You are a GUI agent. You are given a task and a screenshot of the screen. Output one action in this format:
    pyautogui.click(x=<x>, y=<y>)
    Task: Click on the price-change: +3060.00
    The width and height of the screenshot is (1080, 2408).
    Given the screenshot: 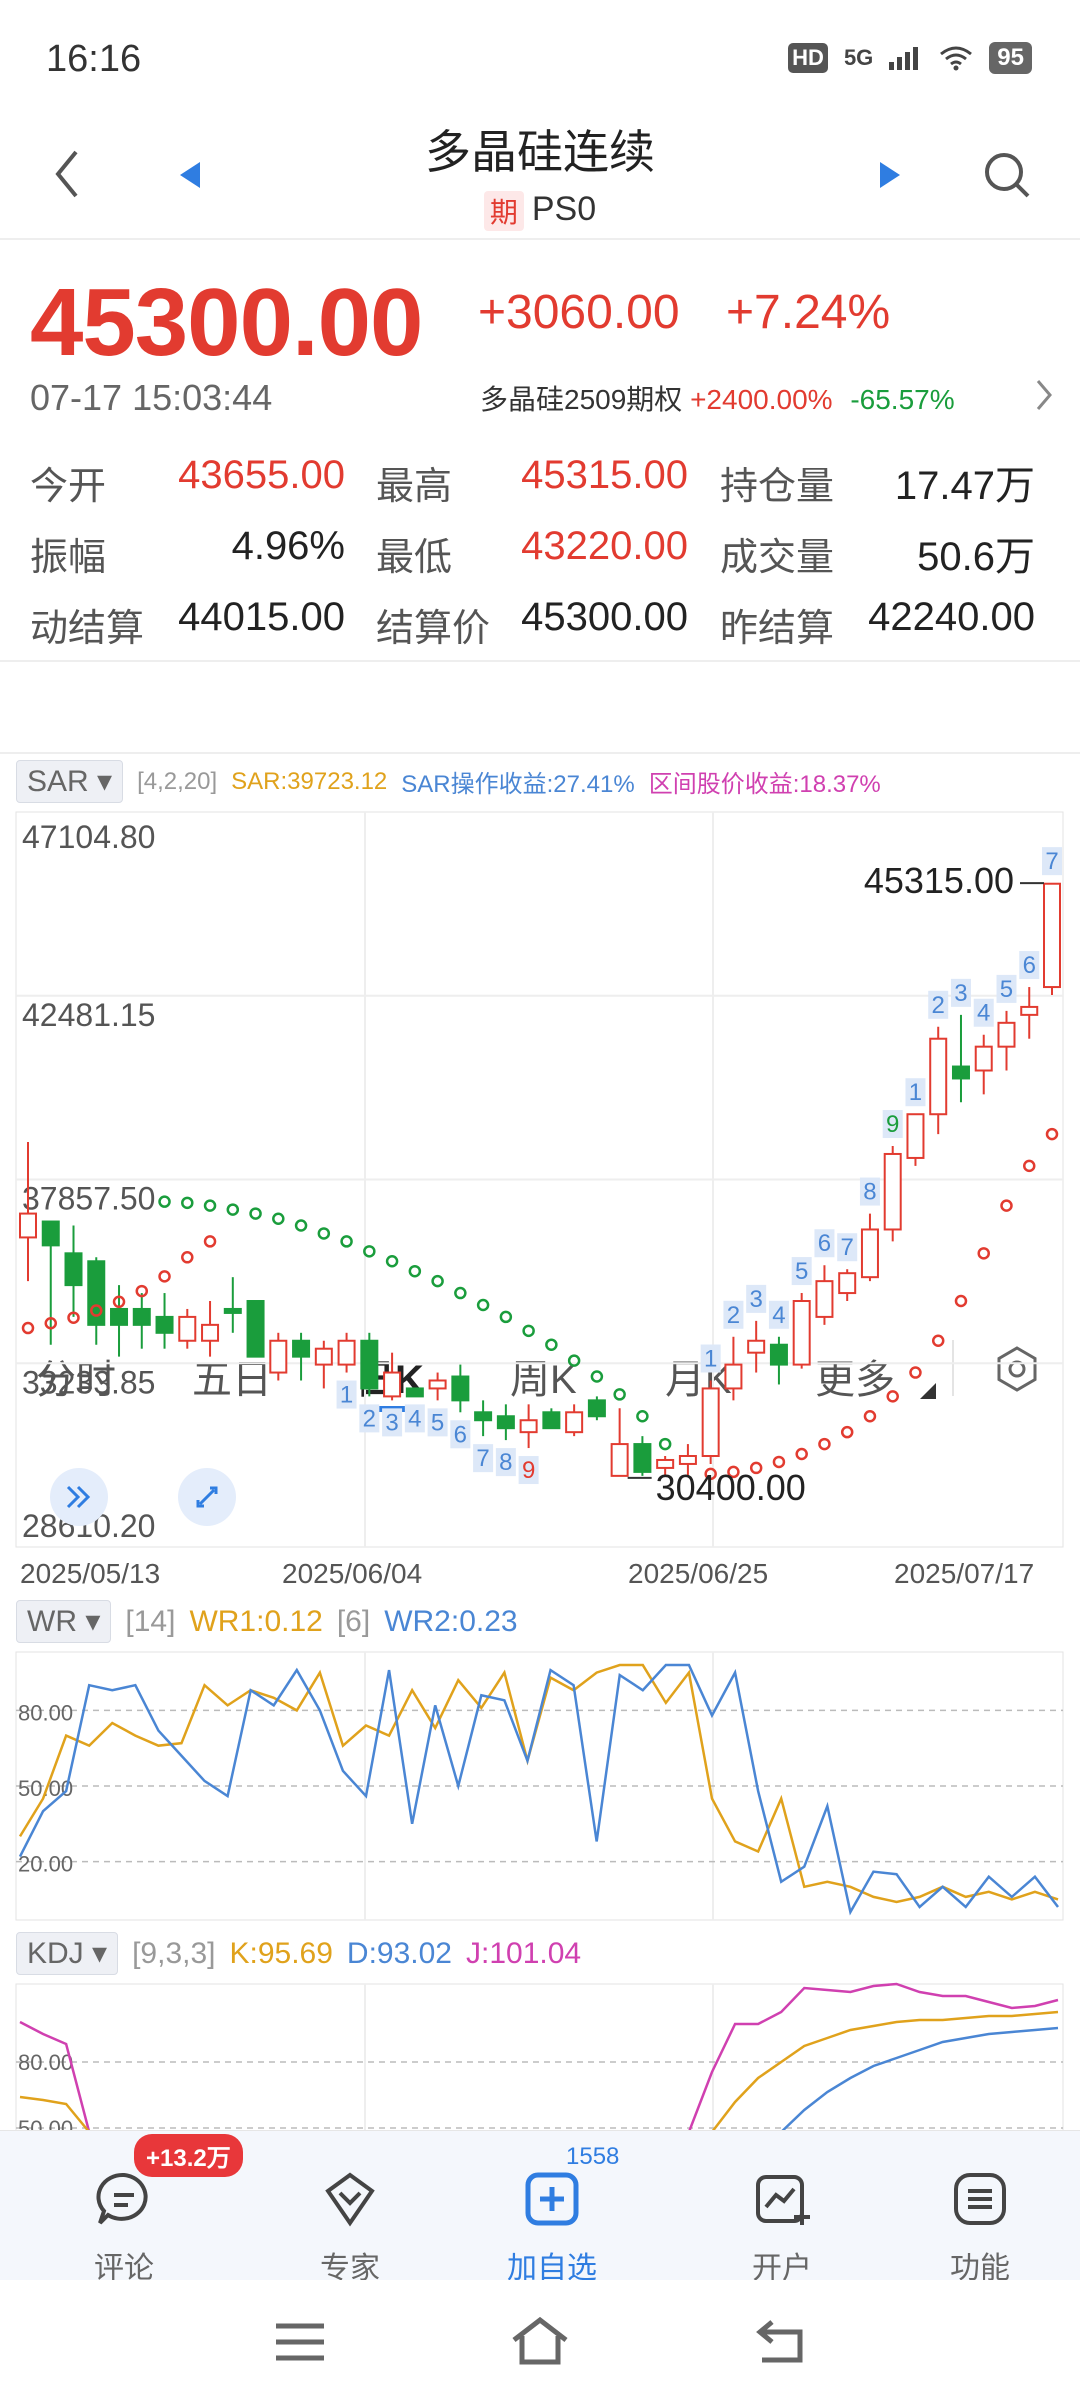 What is the action you would take?
    pyautogui.click(x=579, y=312)
    